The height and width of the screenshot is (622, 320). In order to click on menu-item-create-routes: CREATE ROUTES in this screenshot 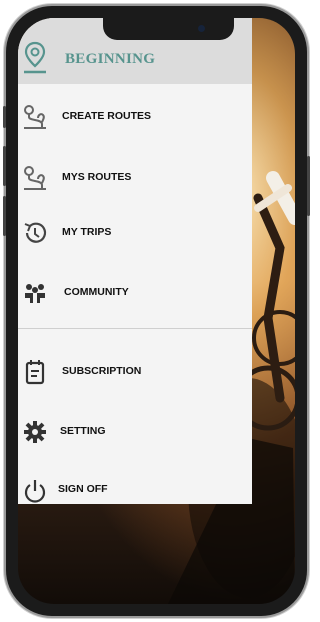, I will do `click(135, 117)`.